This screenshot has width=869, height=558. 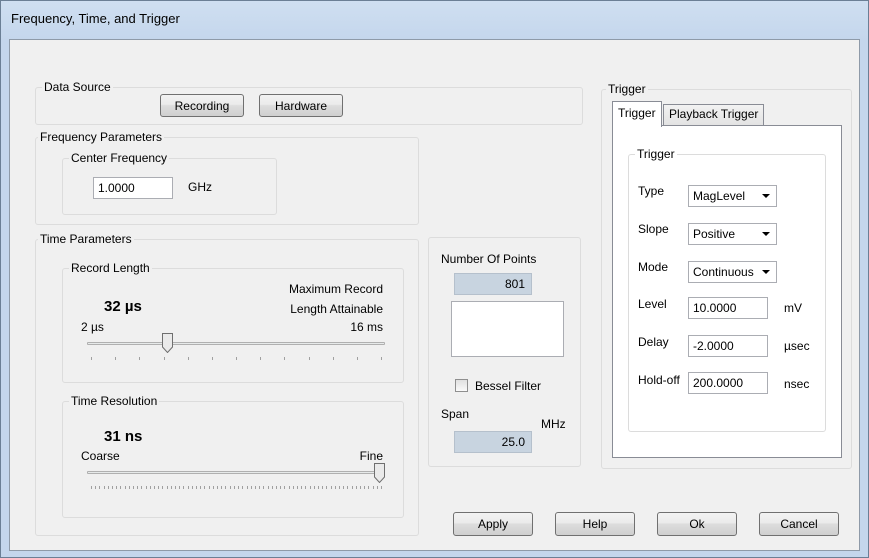 What do you see at coordinates (123, 306) in the screenshot?
I see `record-length-value: 32 µs` at bounding box center [123, 306].